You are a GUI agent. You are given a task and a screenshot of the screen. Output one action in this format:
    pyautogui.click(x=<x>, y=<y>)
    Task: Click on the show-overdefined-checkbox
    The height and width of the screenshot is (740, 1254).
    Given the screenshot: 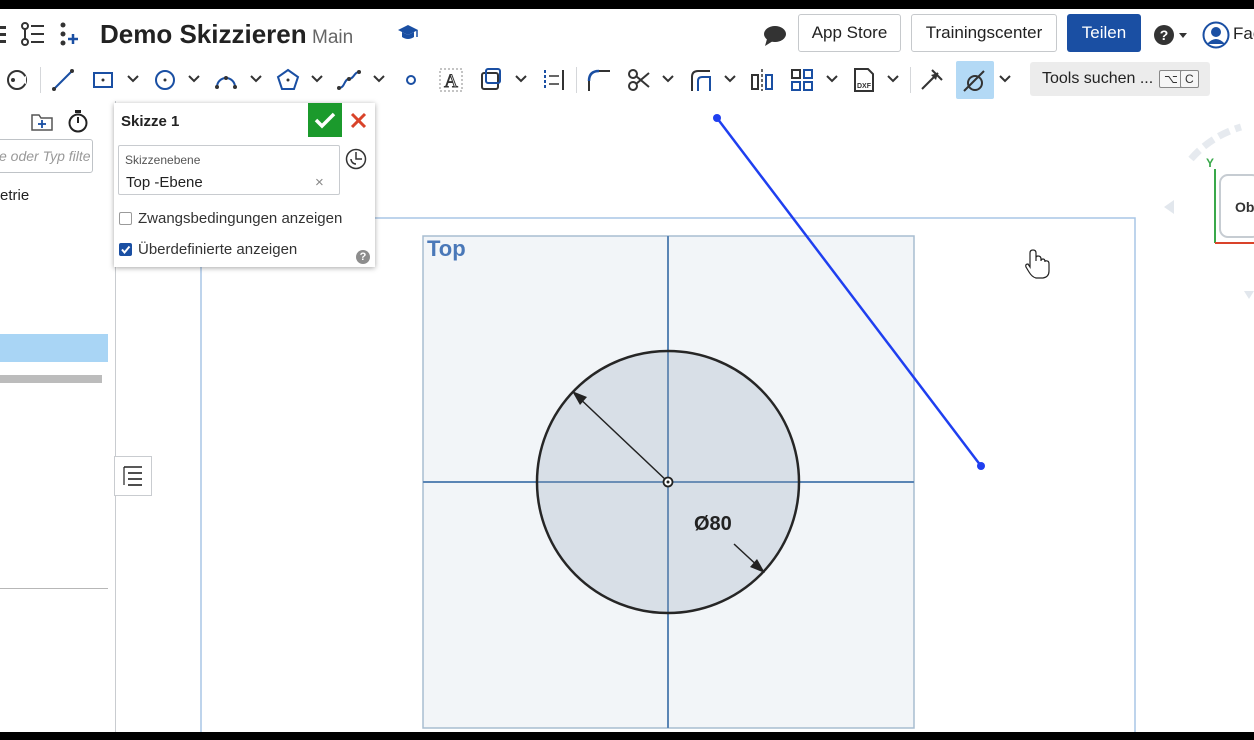 What is the action you would take?
    pyautogui.click(x=125, y=249)
    